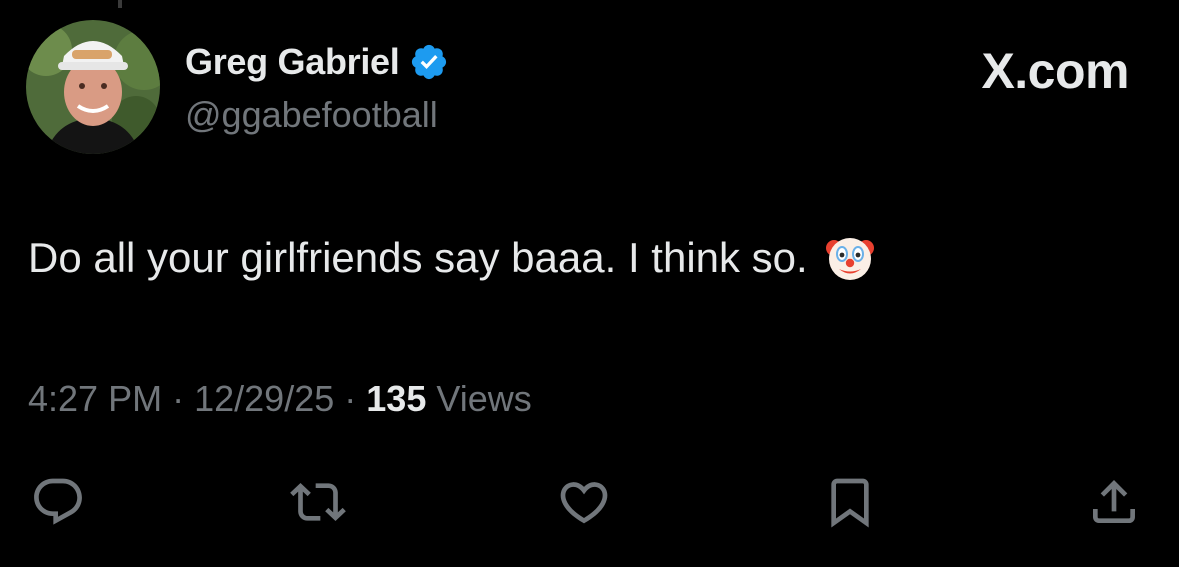 This screenshot has height=567, width=1179. I want to click on heart-icon, so click(584, 503).